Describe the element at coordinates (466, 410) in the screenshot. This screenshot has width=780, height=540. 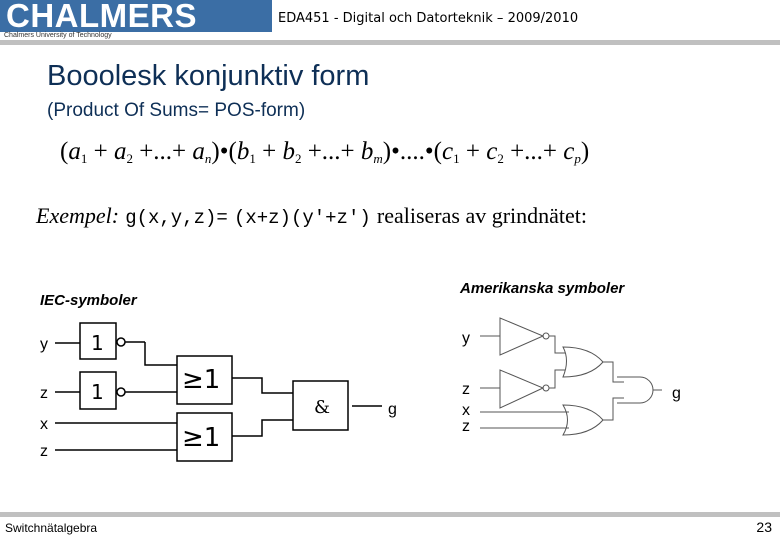
I see `us-input-x: x` at that location.